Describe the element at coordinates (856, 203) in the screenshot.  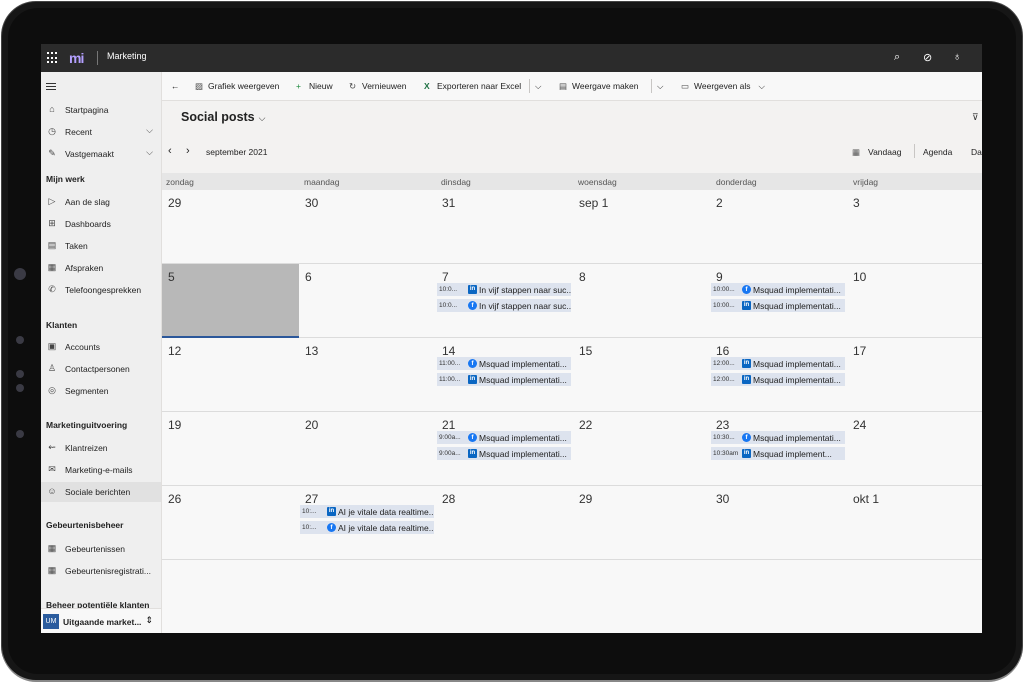
I see `day-number: 3` at that location.